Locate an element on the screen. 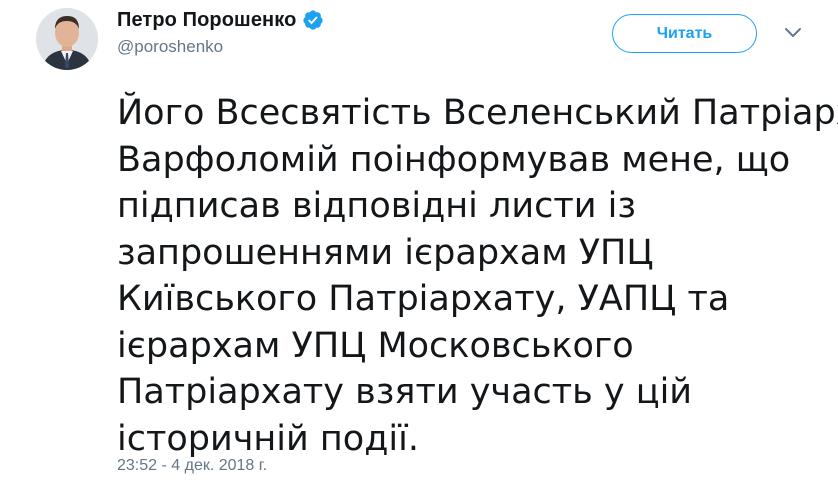 The width and height of the screenshot is (838, 493). follow-button: Читать is located at coordinates (684, 33).